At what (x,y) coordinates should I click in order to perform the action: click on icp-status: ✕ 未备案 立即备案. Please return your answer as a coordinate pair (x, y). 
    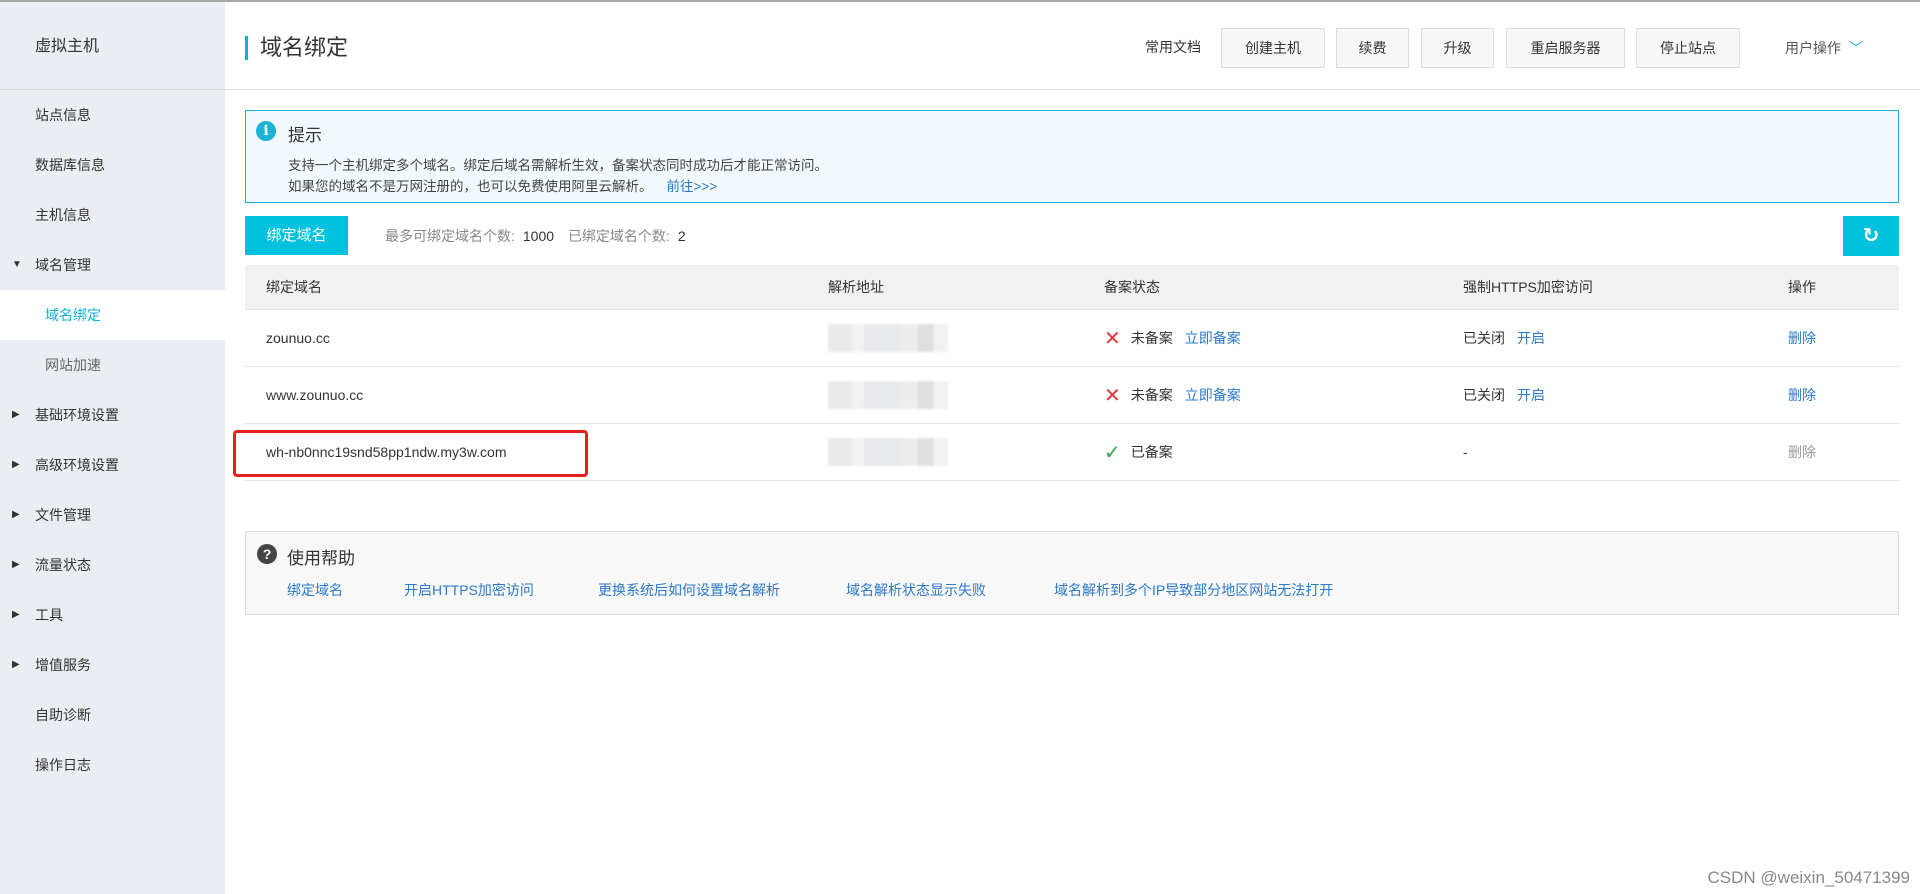
    Looking at the image, I should click on (1172, 338).